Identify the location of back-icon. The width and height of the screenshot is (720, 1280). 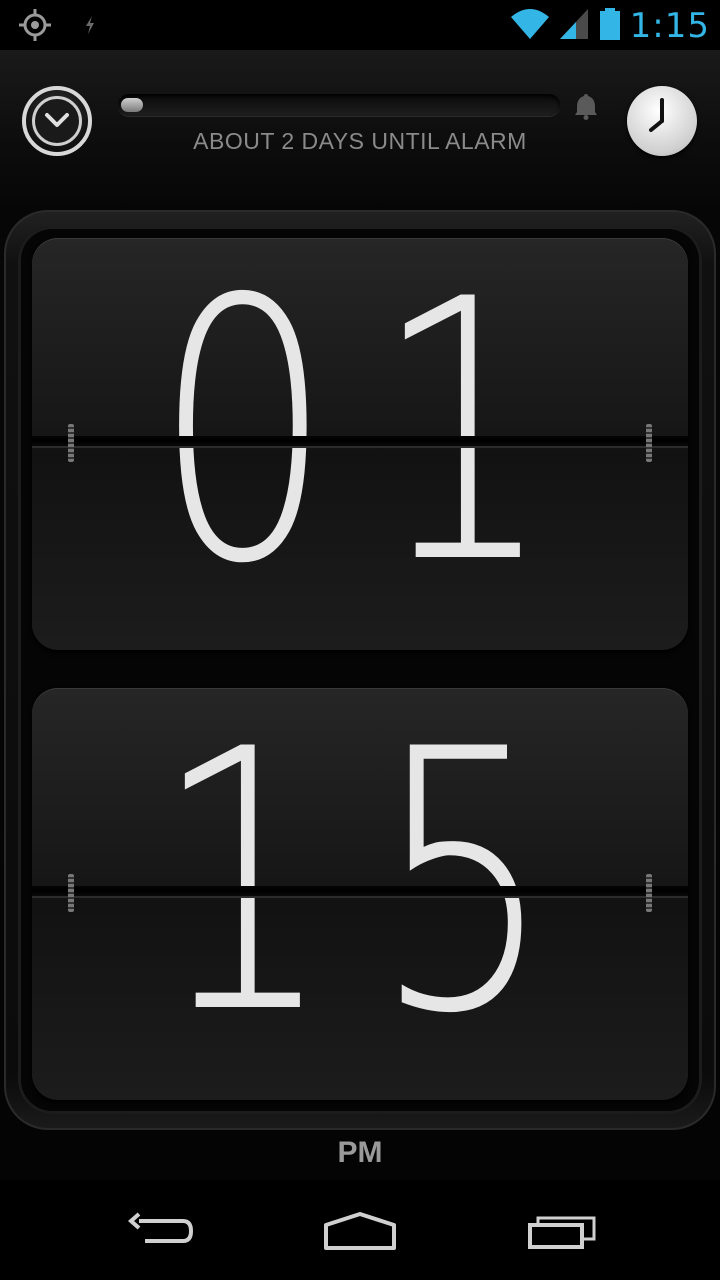
(160, 1233).